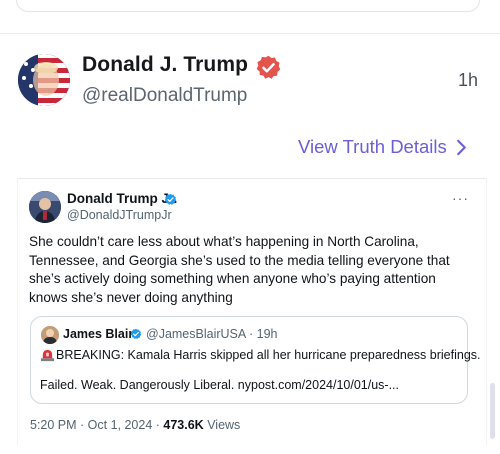  I want to click on quoted-author-avatar, so click(50, 335).